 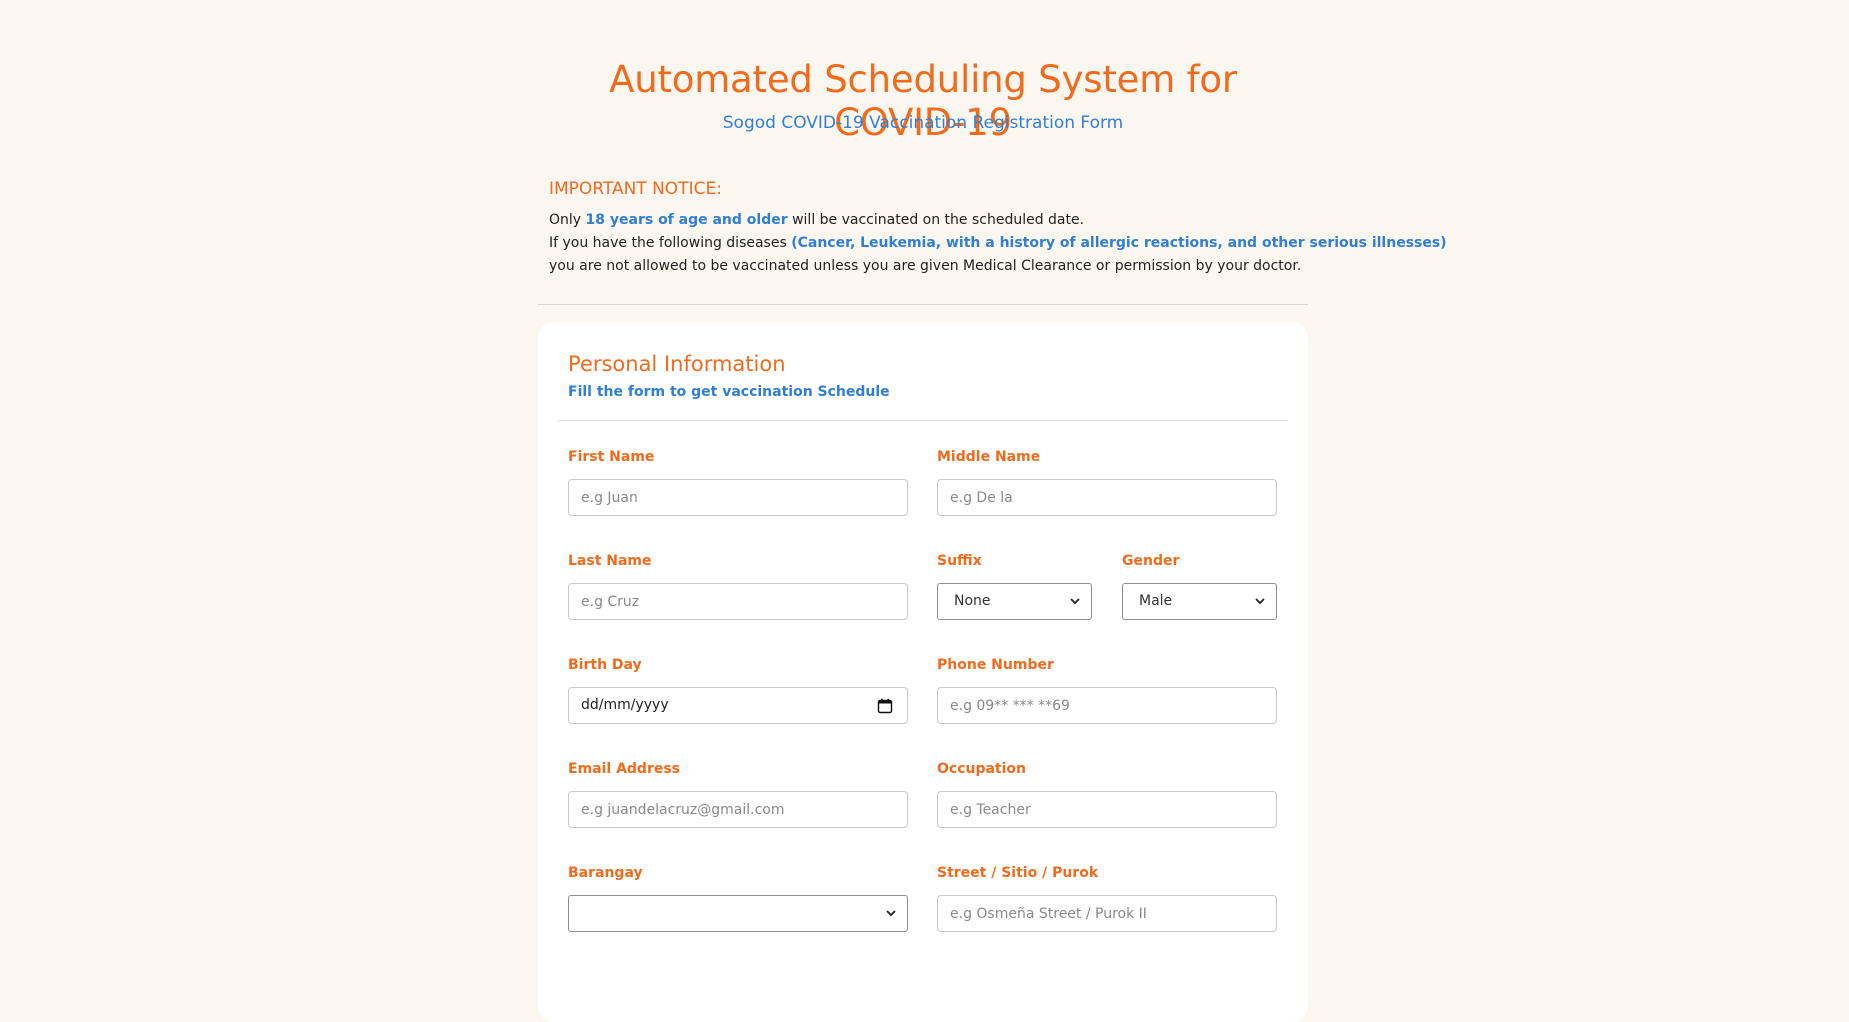 What do you see at coordinates (738, 809) in the screenshot?
I see `email-input` at bounding box center [738, 809].